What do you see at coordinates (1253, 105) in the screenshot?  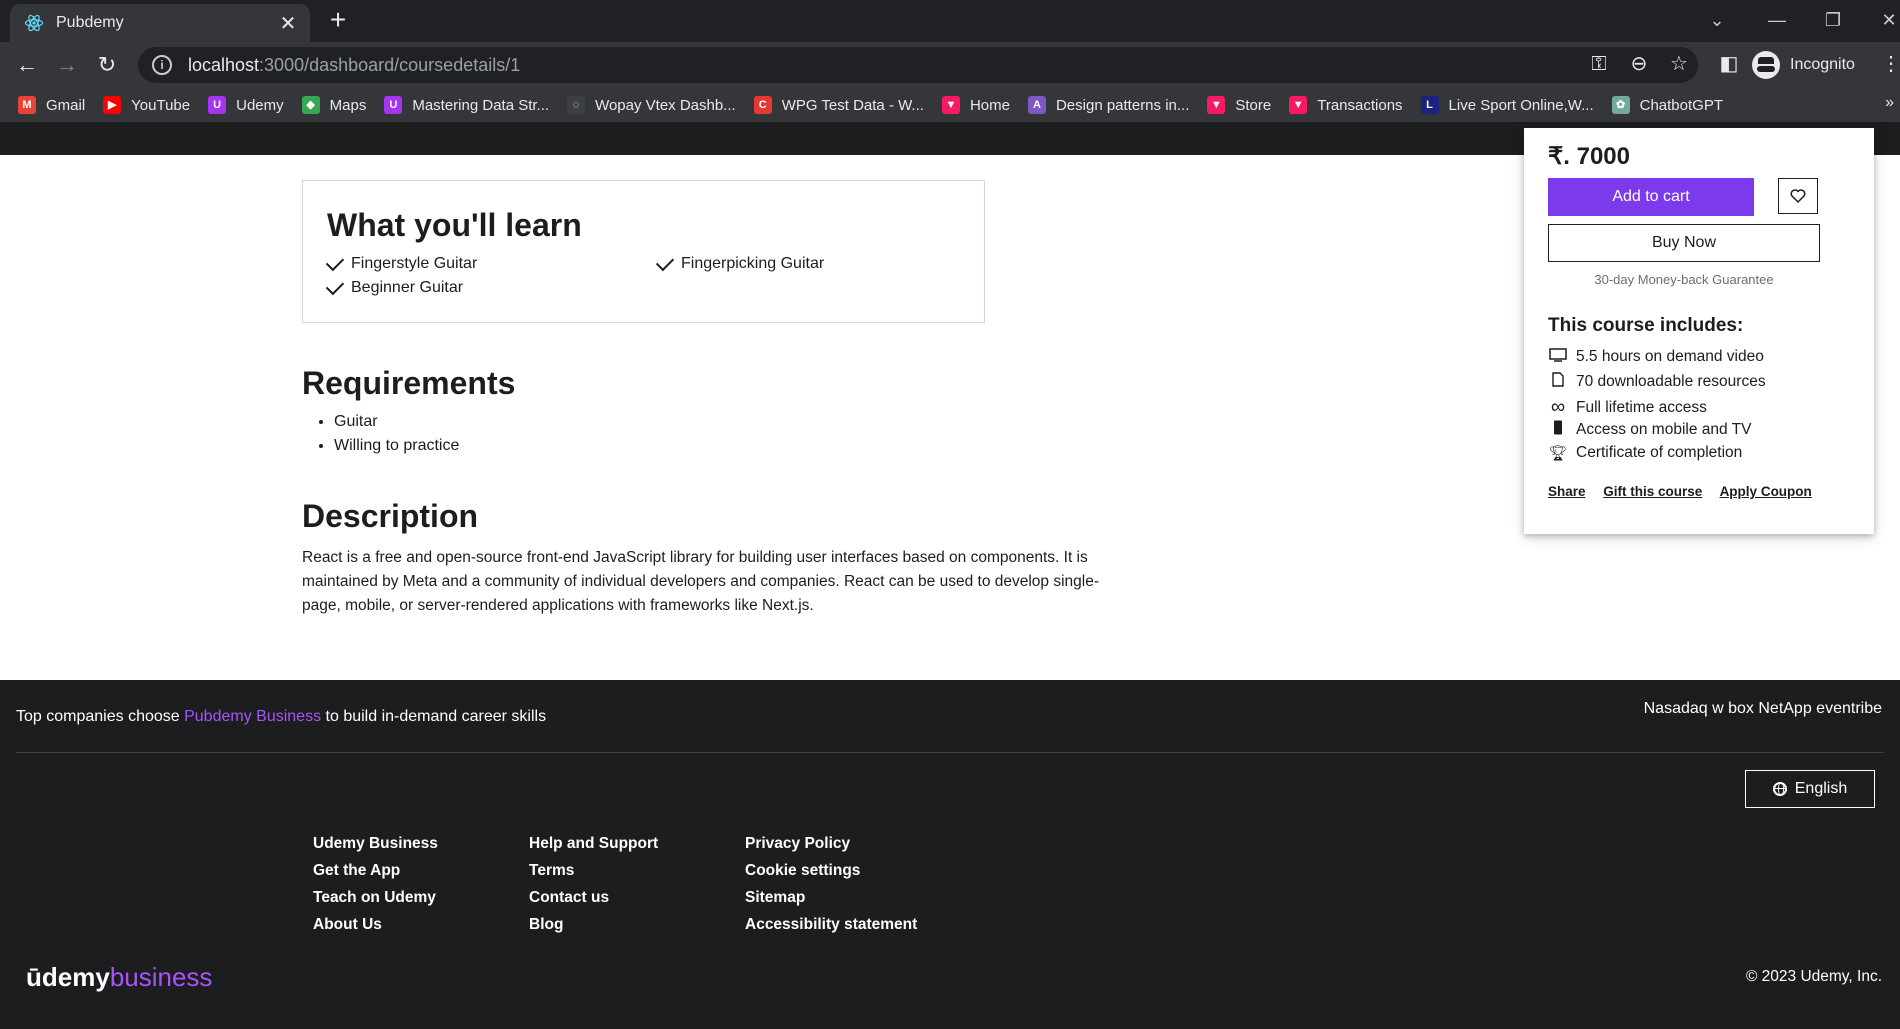 I see `bookmark-label: Store` at bounding box center [1253, 105].